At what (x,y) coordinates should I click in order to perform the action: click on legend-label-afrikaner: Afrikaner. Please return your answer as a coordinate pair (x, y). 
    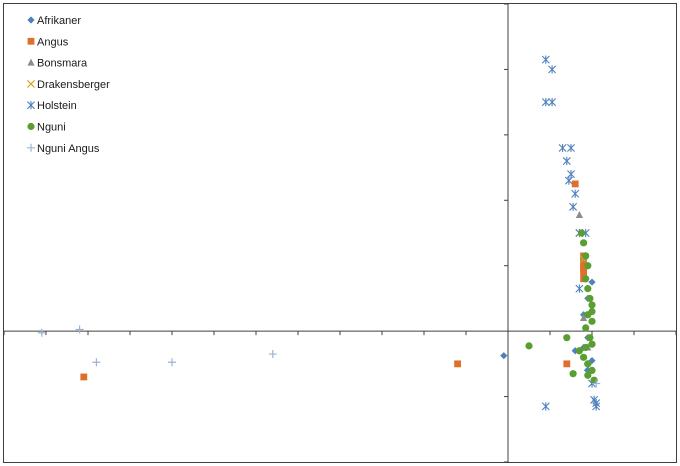
    Looking at the image, I should click on (59, 21).